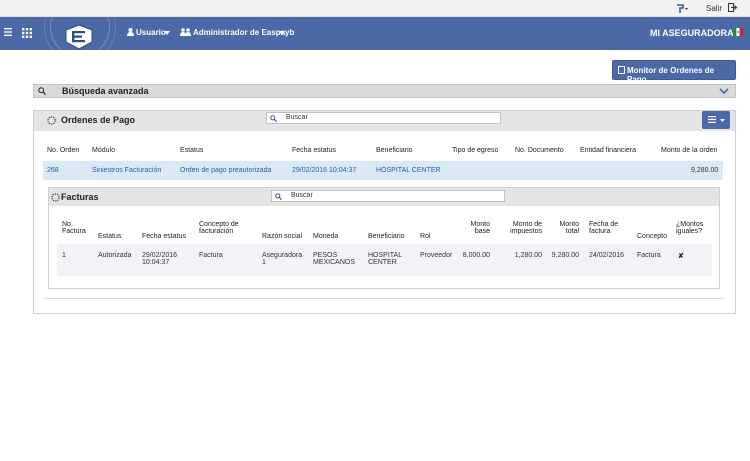  What do you see at coordinates (705, 170) in the screenshot?
I see `order-monto: 9,280.00` at bounding box center [705, 170].